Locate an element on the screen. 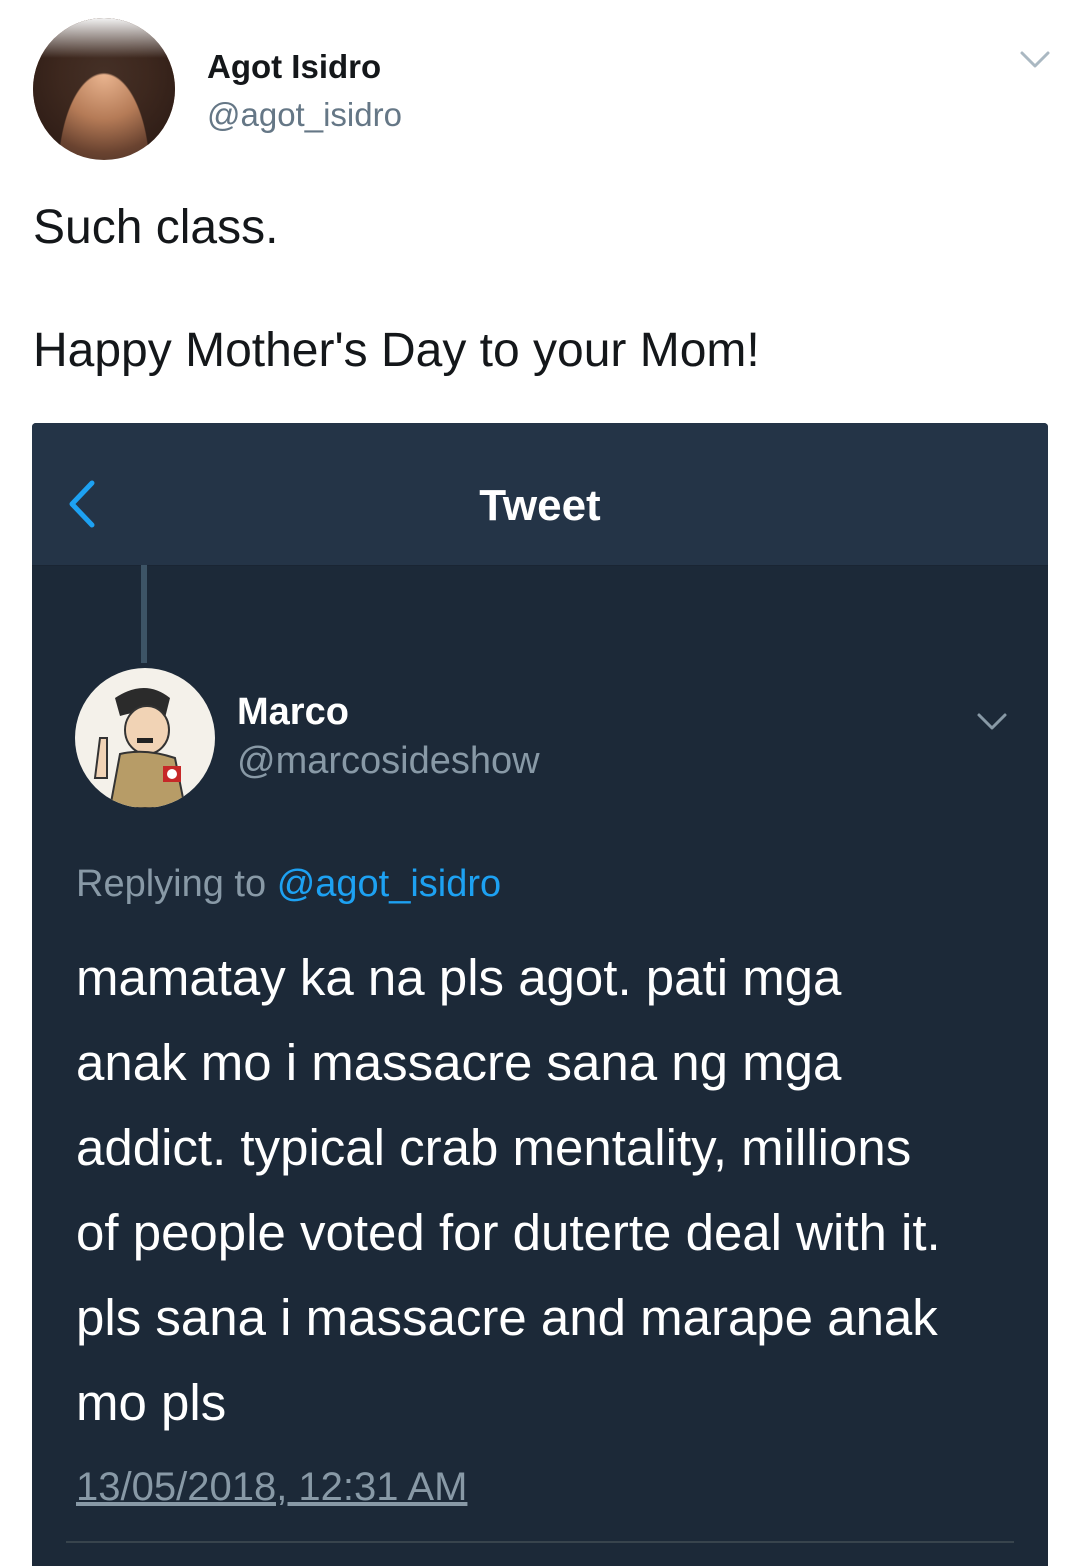 The height and width of the screenshot is (1566, 1080). author-avatar is located at coordinates (104, 89).